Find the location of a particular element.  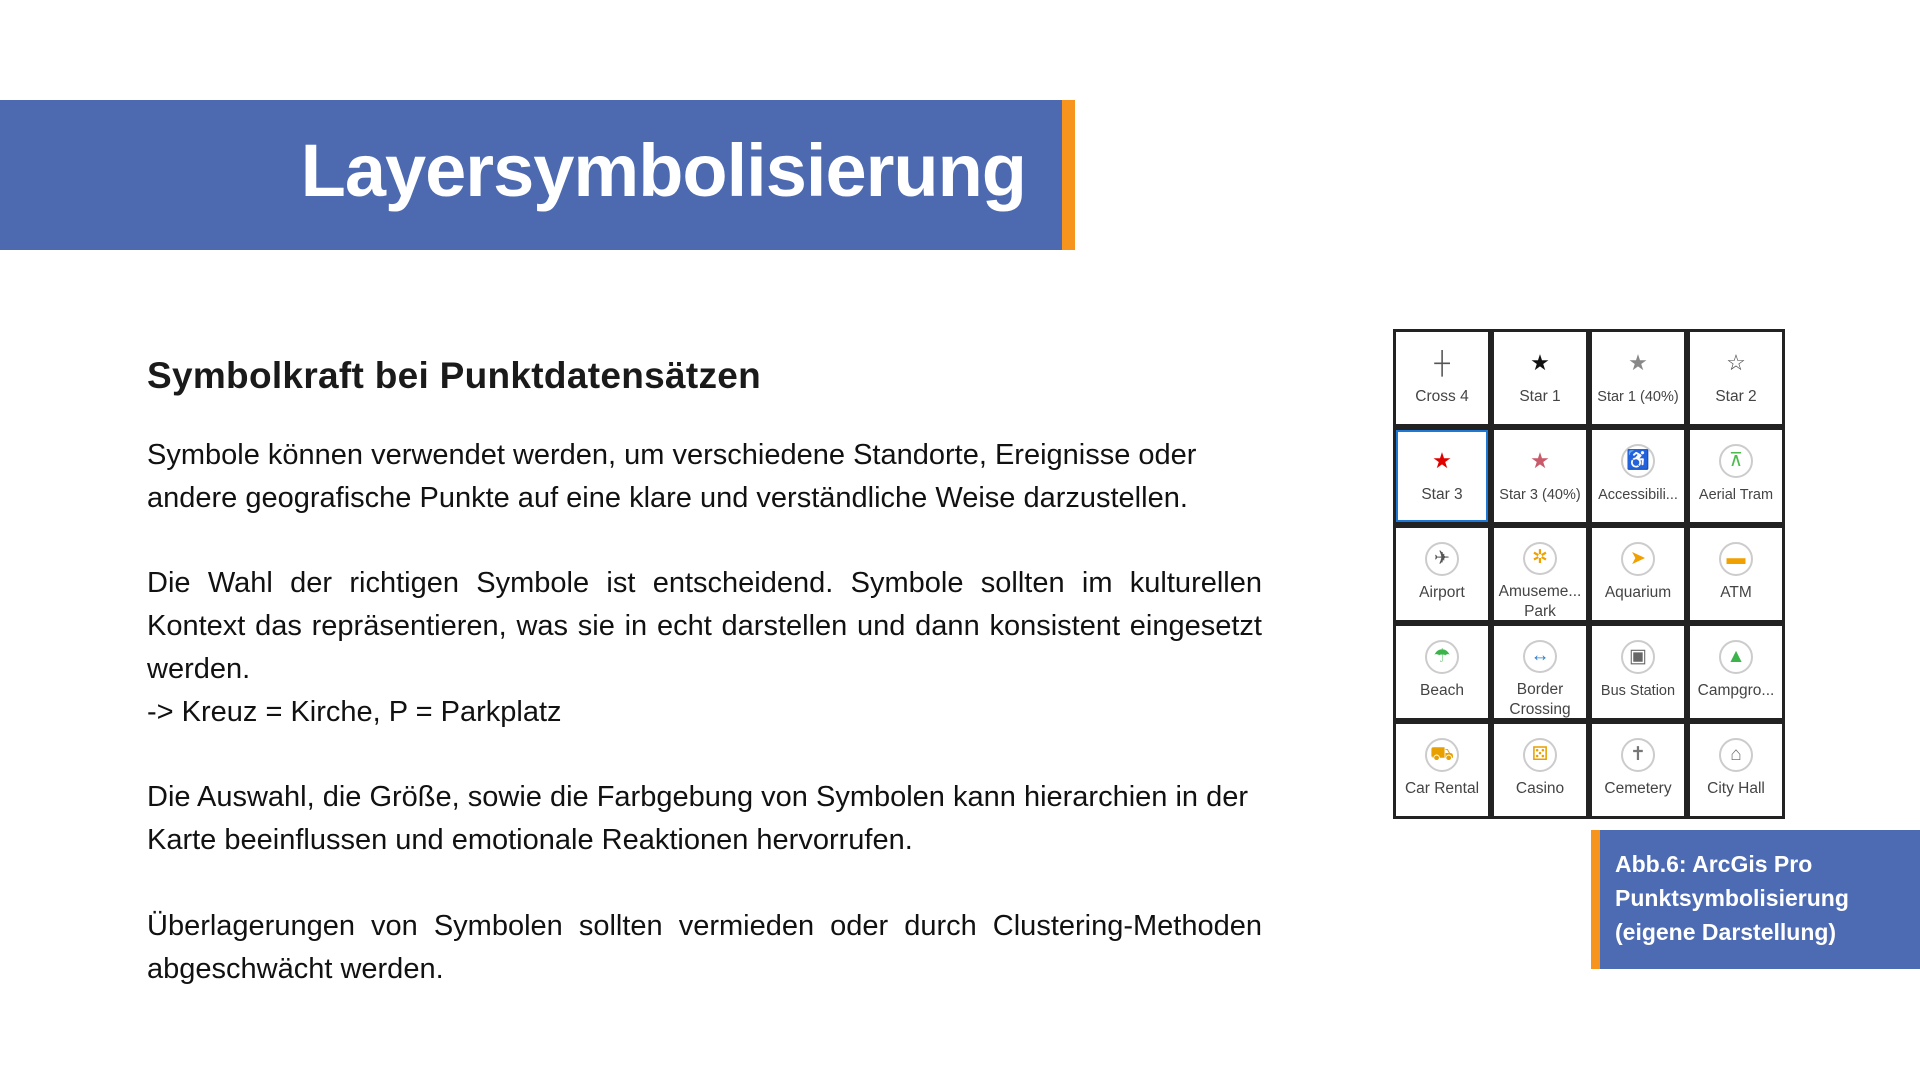

symbol-item: ↔ Border Crossing is located at coordinates (1540, 672).